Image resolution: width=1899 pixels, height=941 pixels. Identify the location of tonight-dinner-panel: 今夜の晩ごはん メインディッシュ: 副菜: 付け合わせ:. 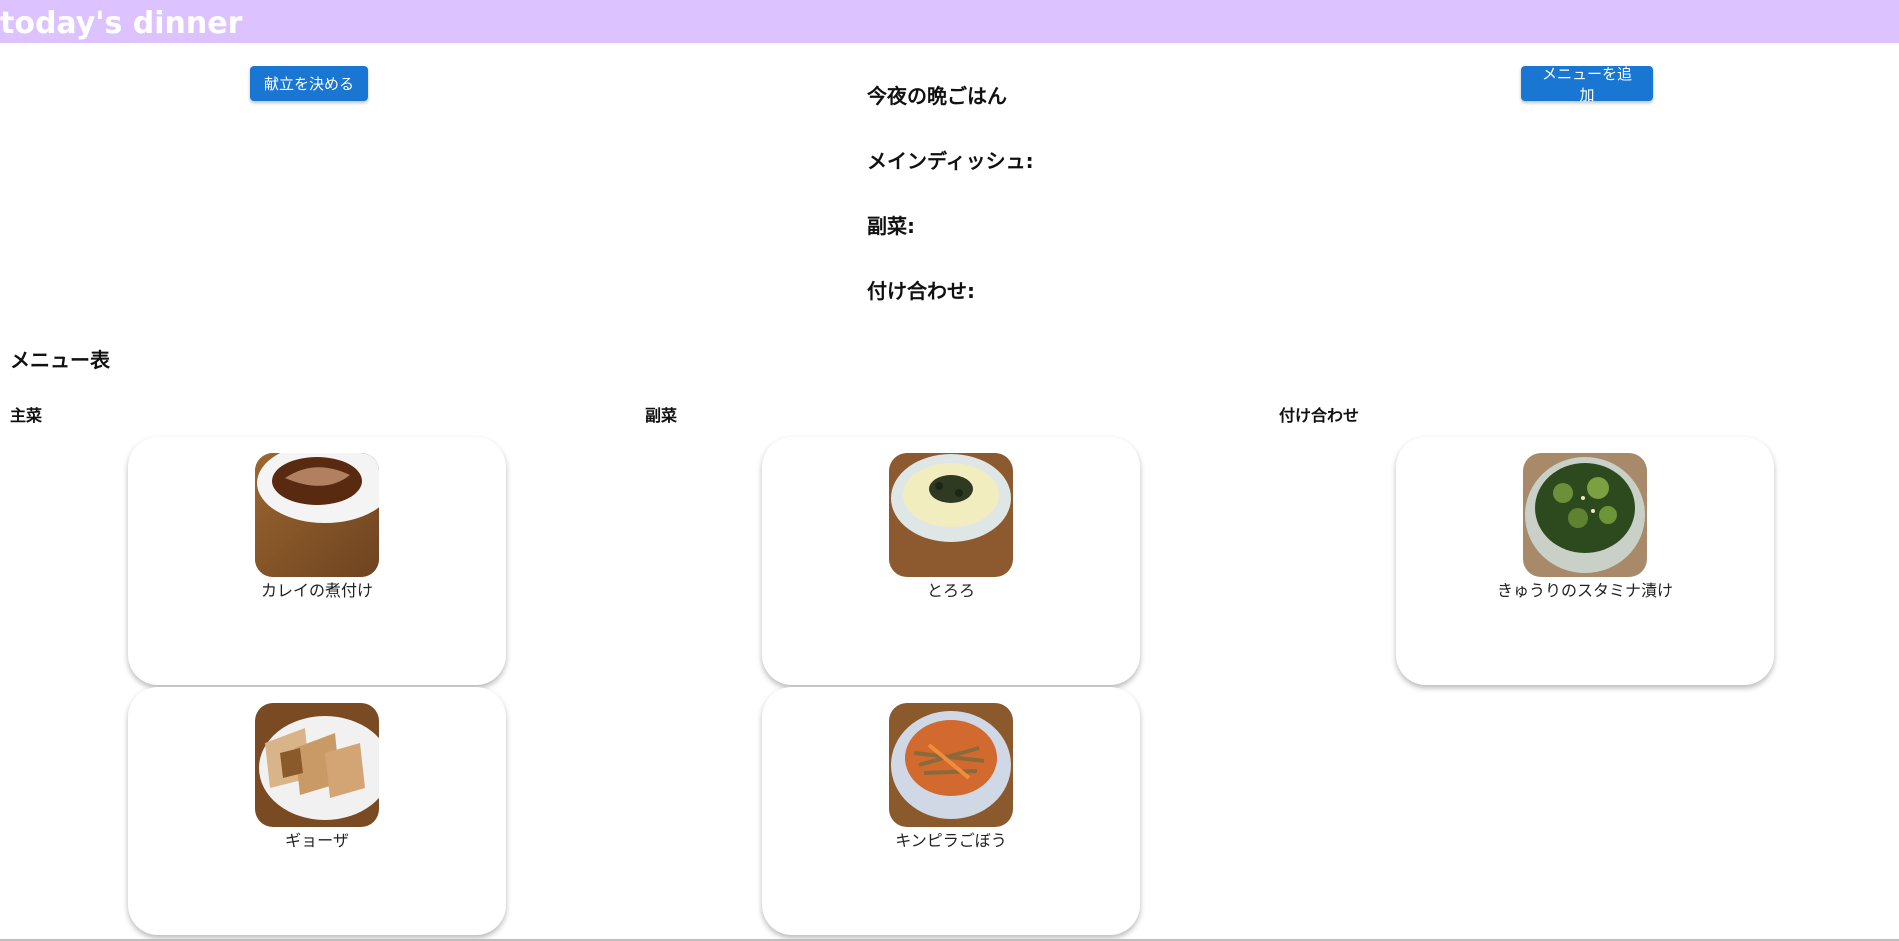
(950, 210).